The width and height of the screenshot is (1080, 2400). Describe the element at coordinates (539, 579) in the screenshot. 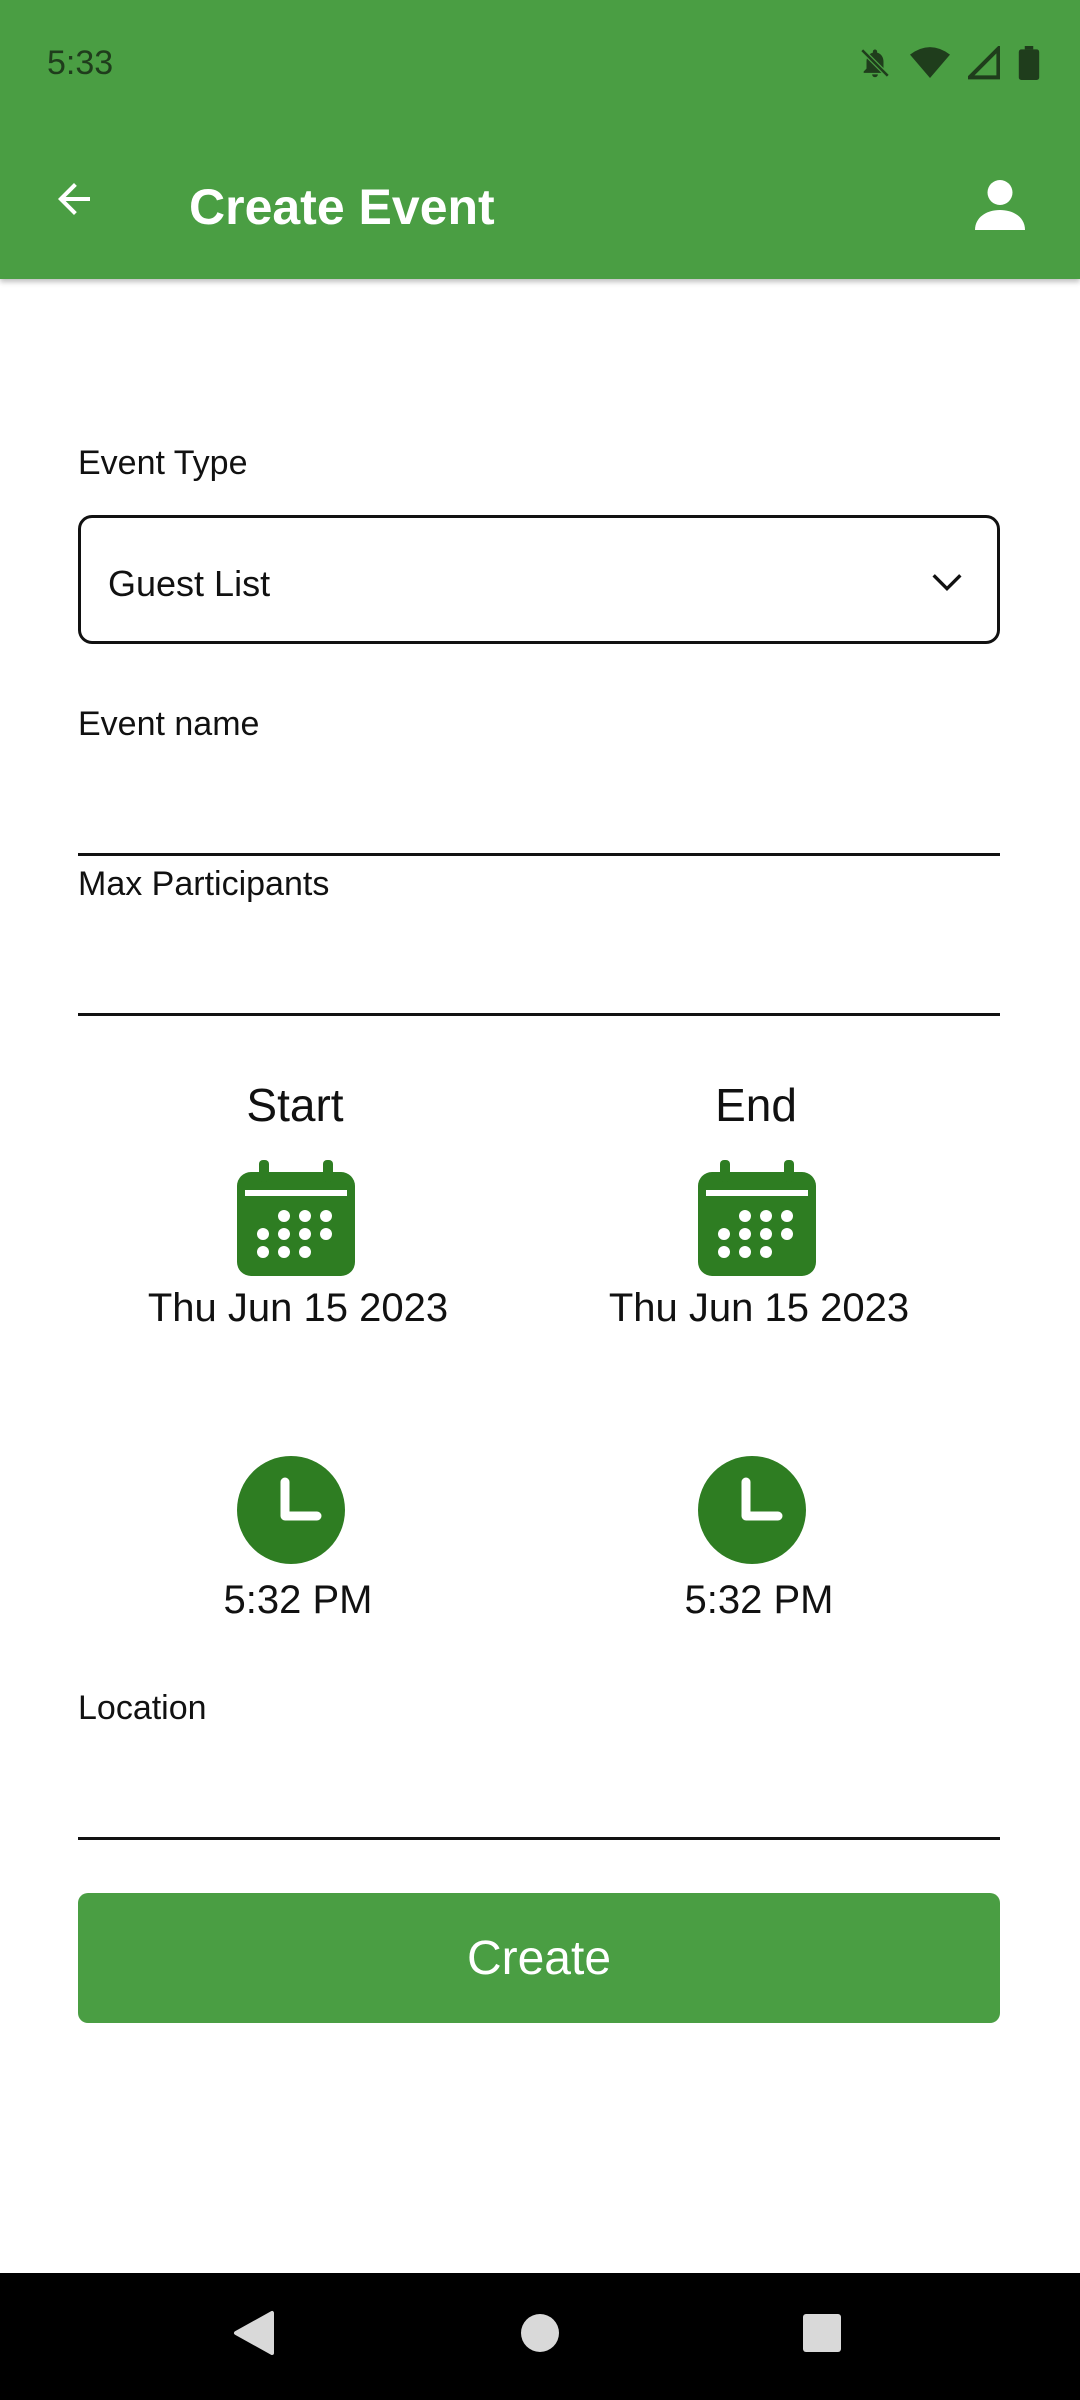

I see `event-type-dropdown: Guest List` at that location.